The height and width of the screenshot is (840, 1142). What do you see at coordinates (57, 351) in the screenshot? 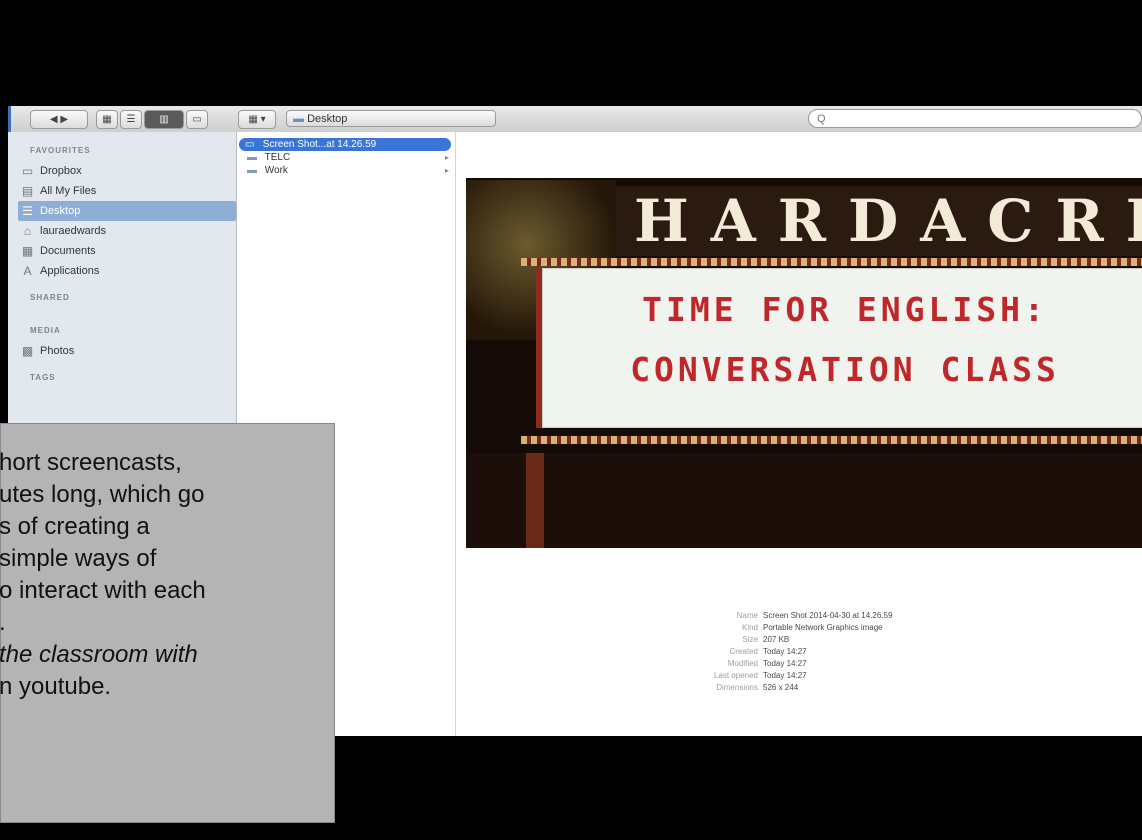
I see `sidebar-item-label: Photos` at bounding box center [57, 351].